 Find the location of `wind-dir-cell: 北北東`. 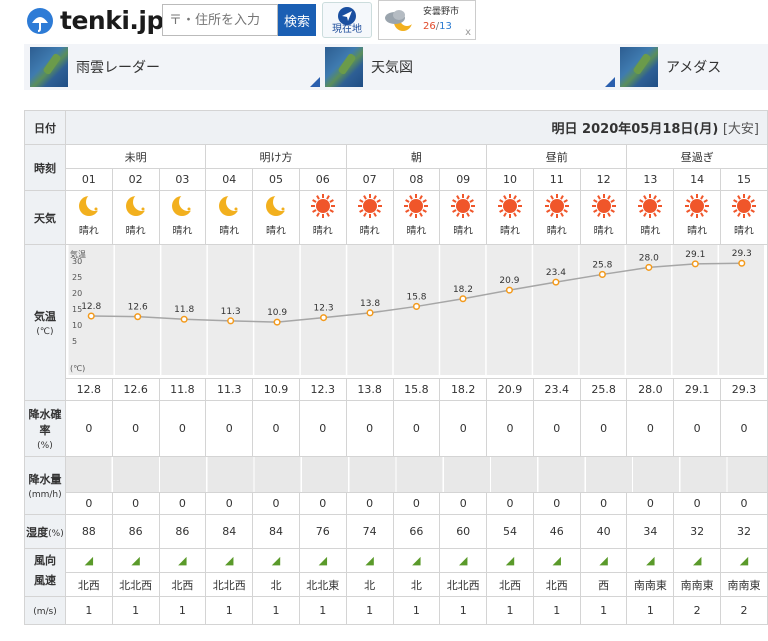

wind-dir-cell: 北北東 is located at coordinates (322, 584).